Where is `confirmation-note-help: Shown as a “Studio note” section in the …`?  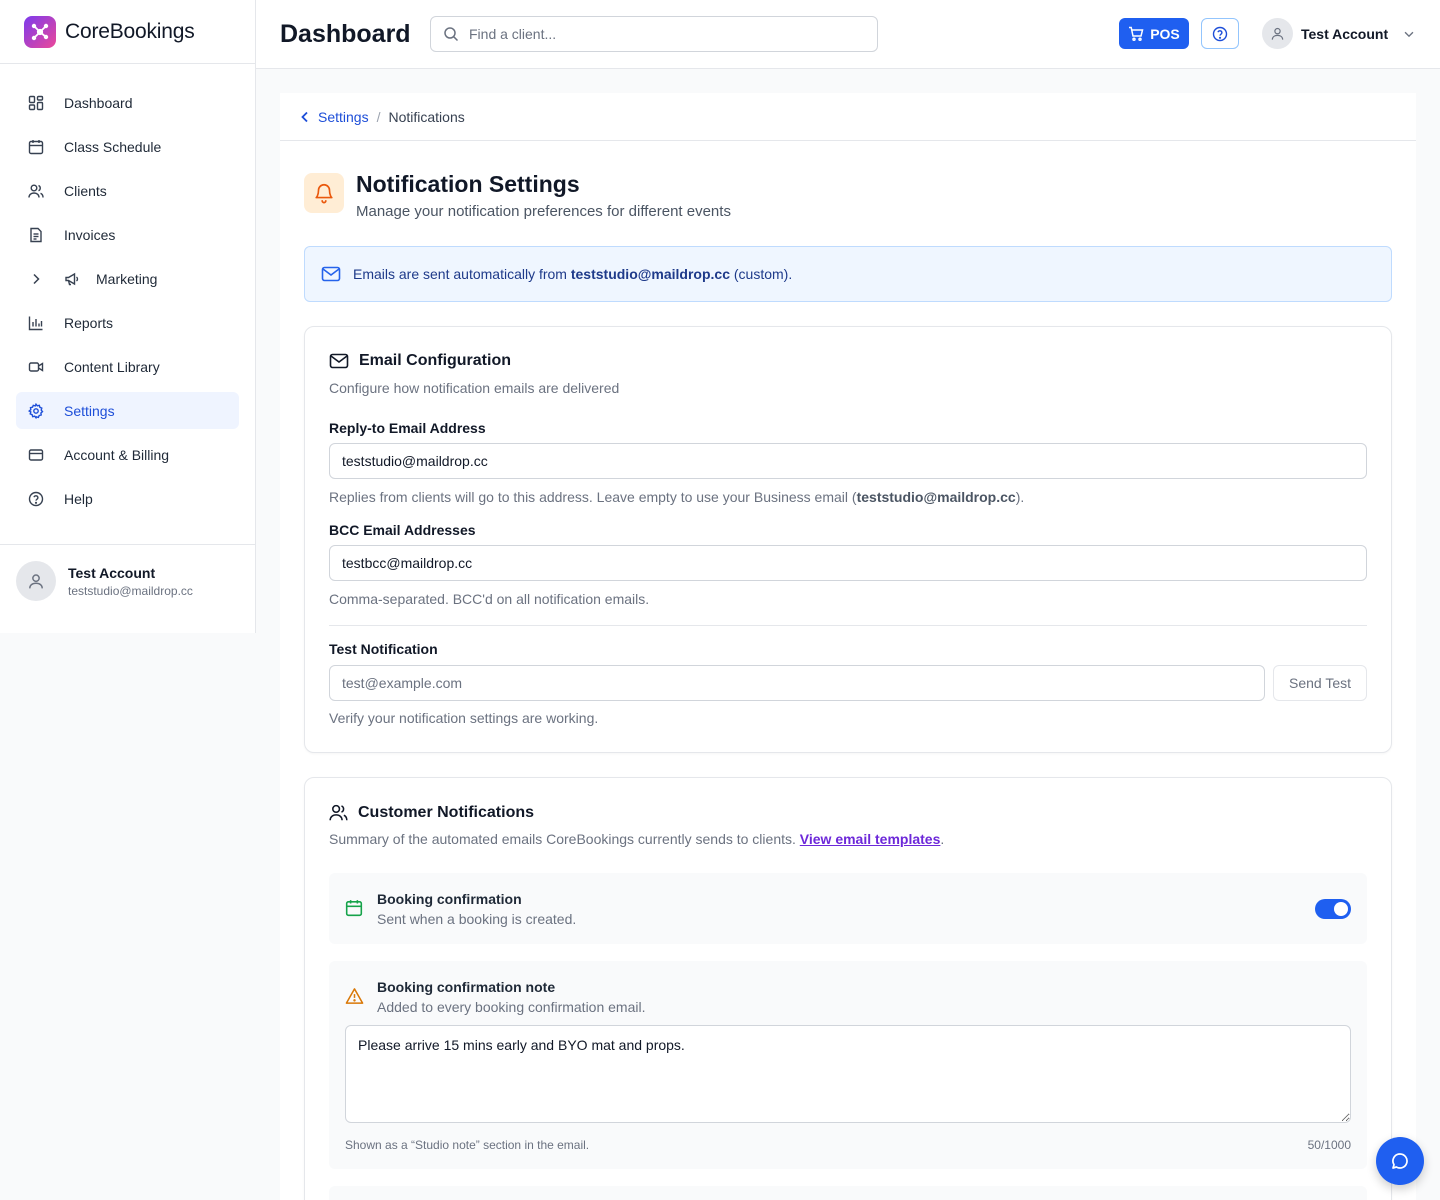 confirmation-note-help: Shown as a “Studio note” section in the … is located at coordinates (467, 1145).